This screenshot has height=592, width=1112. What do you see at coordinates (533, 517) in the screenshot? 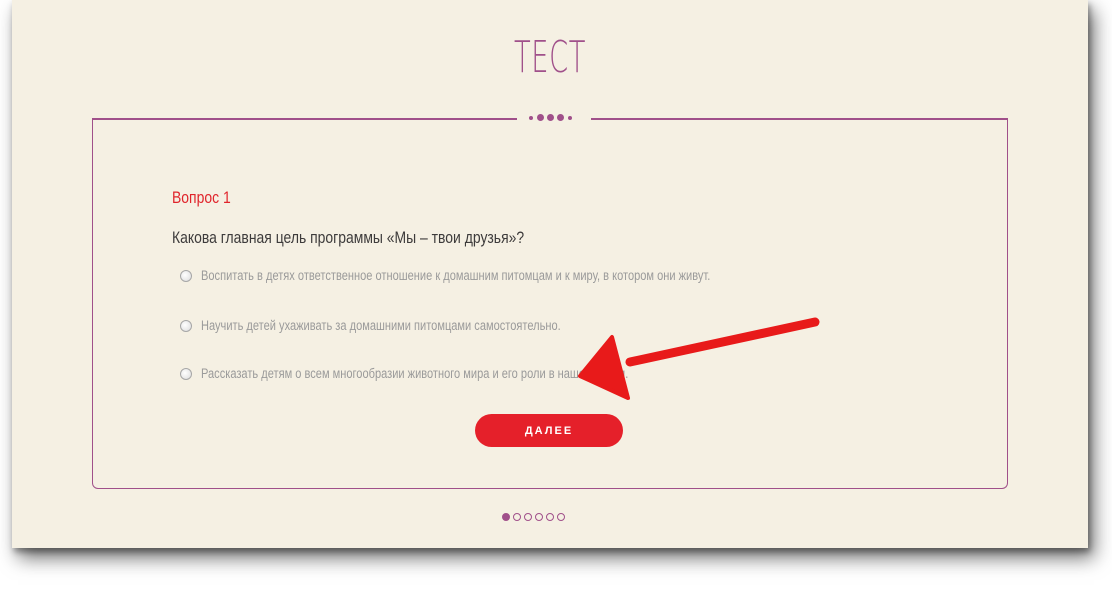
I see `pagination` at bounding box center [533, 517].